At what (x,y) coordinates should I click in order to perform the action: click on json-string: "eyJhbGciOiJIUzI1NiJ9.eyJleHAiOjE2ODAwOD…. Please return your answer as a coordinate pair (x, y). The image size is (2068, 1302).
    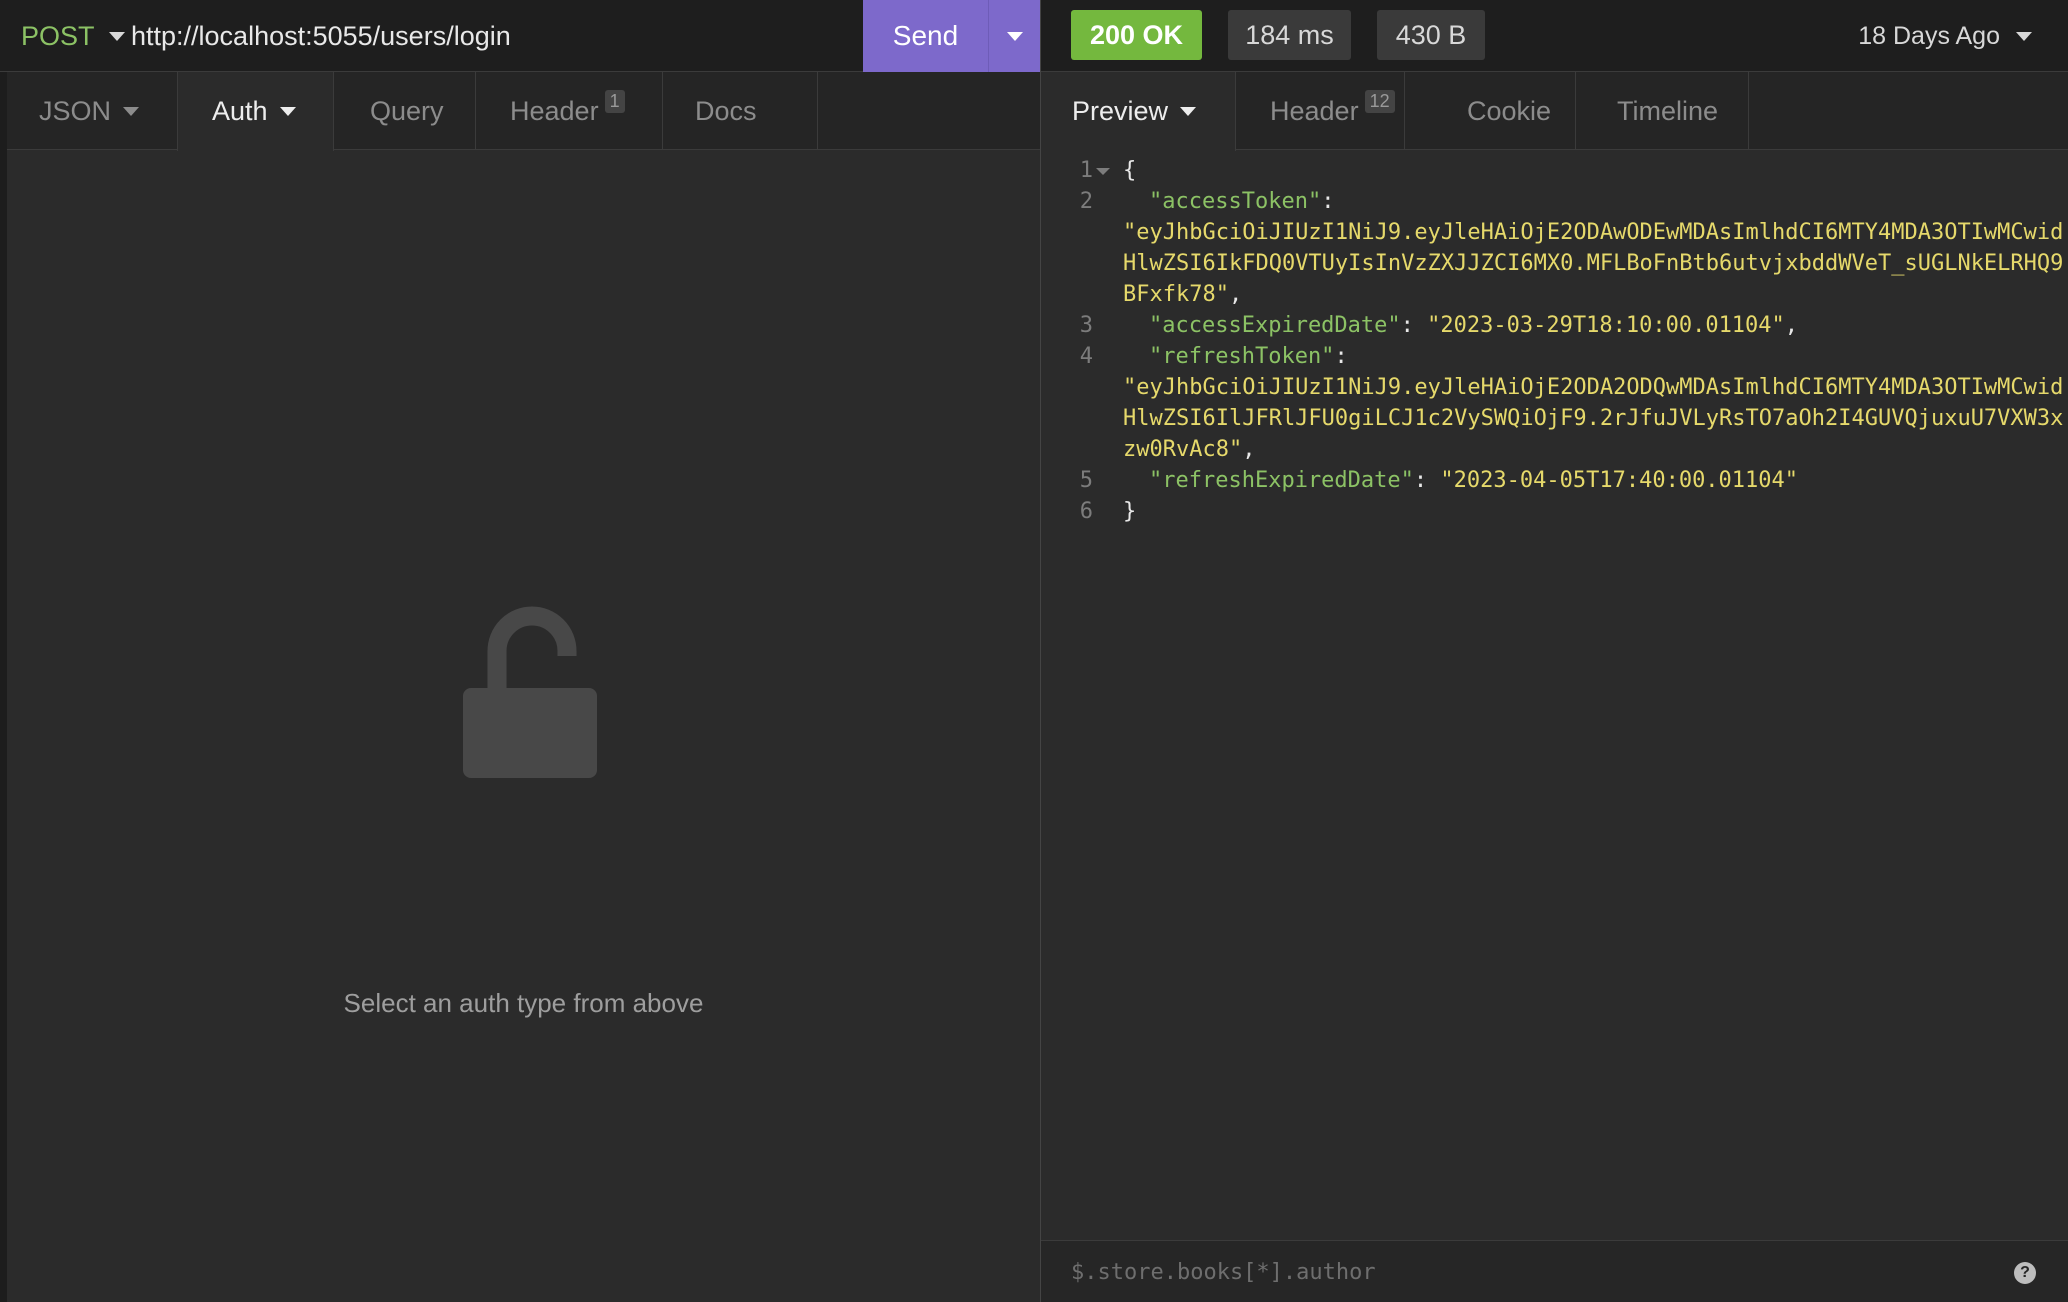
    Looking at the image, I should click on (1593, 232).